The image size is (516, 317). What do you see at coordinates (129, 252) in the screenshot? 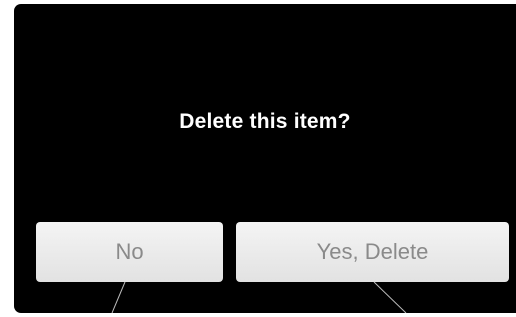
I see `no-button: No` at bounding box center [129, 252].